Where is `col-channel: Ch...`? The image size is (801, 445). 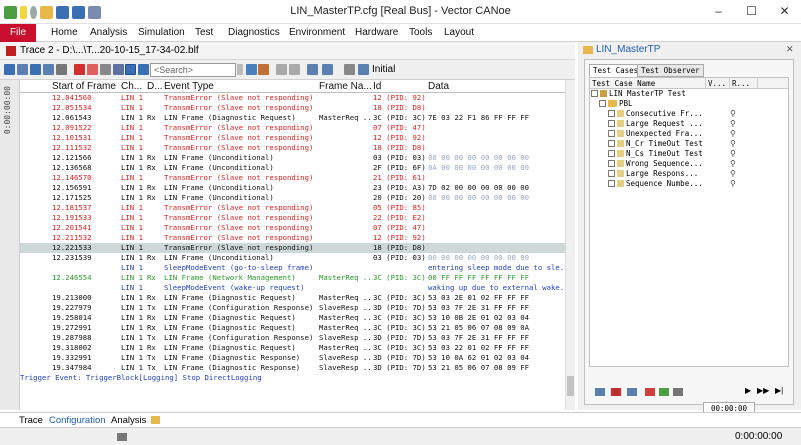
col-channel: Ch... is located at coordinates (131, 86).